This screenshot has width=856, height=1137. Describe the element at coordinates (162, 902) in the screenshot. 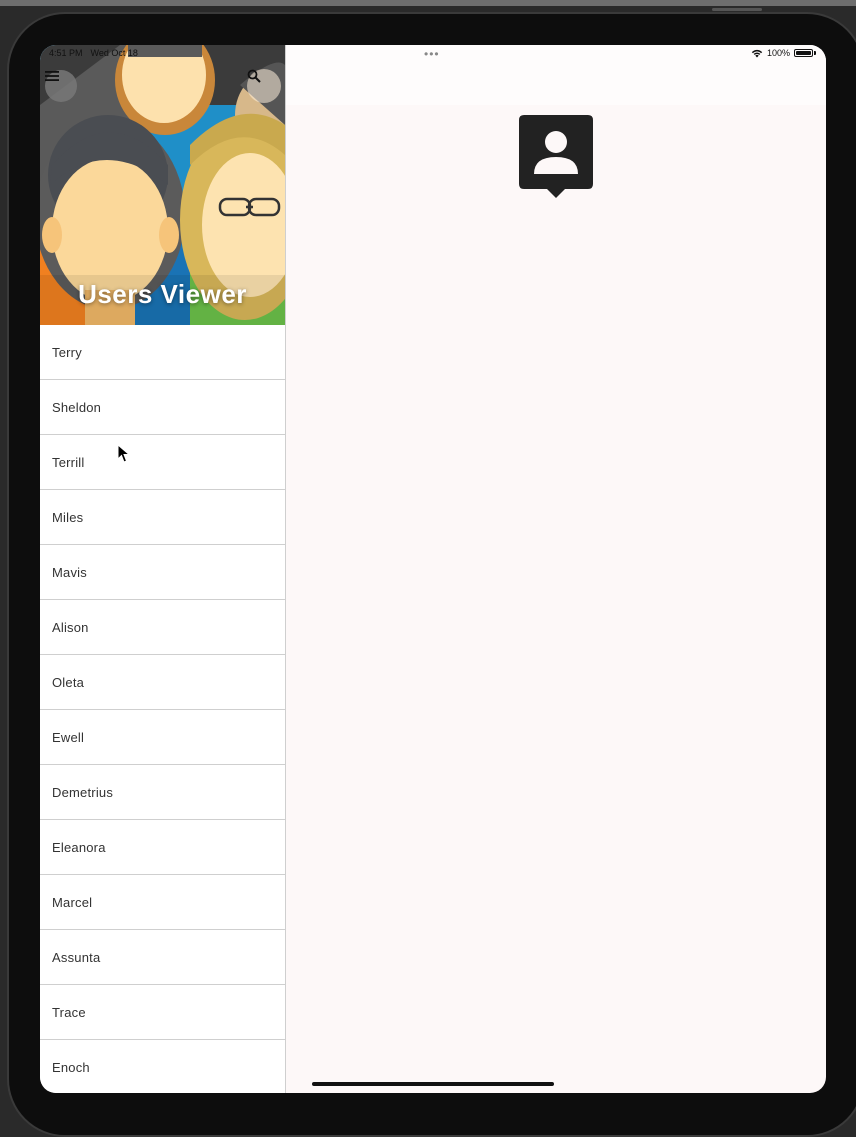

I see `user-list-item: Marcel` at that location.